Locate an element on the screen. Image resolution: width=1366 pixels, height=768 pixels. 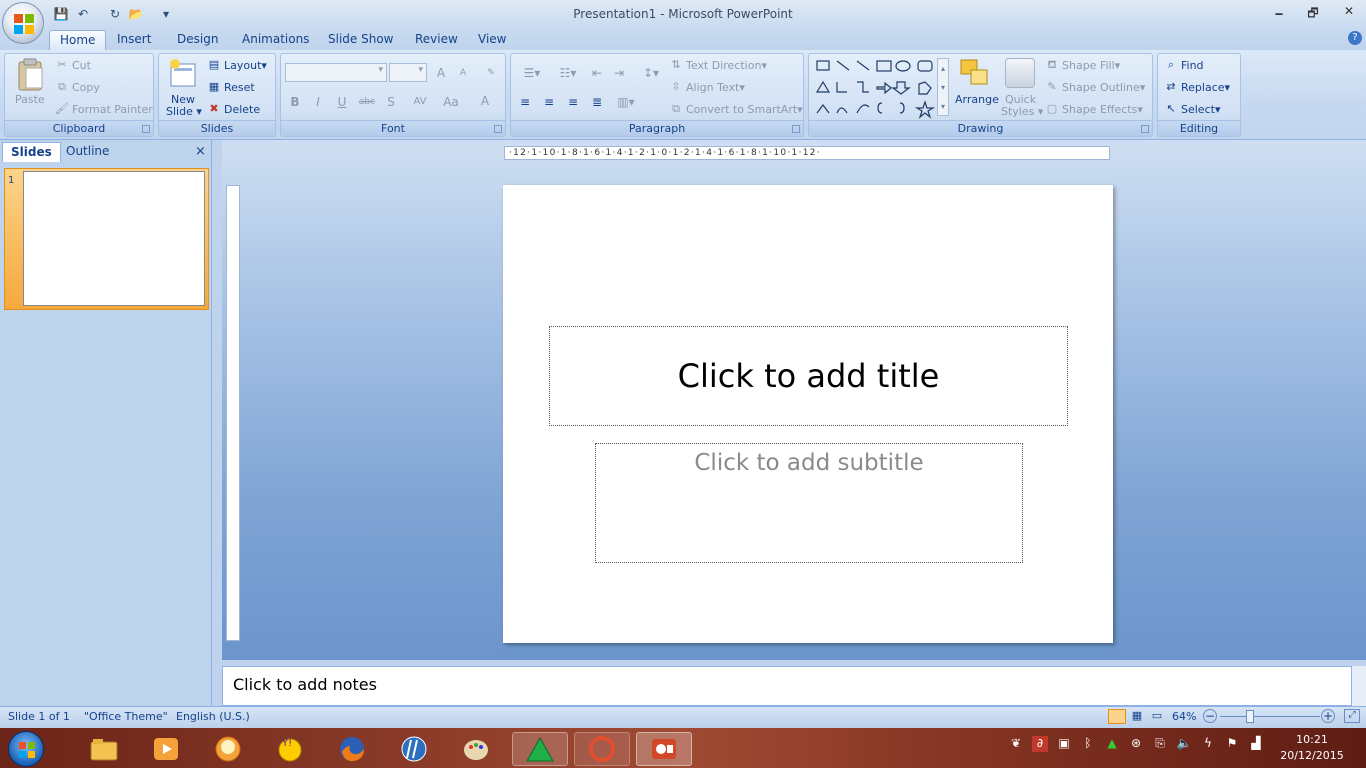
underline-button: U is located at coordinates (342, 102).